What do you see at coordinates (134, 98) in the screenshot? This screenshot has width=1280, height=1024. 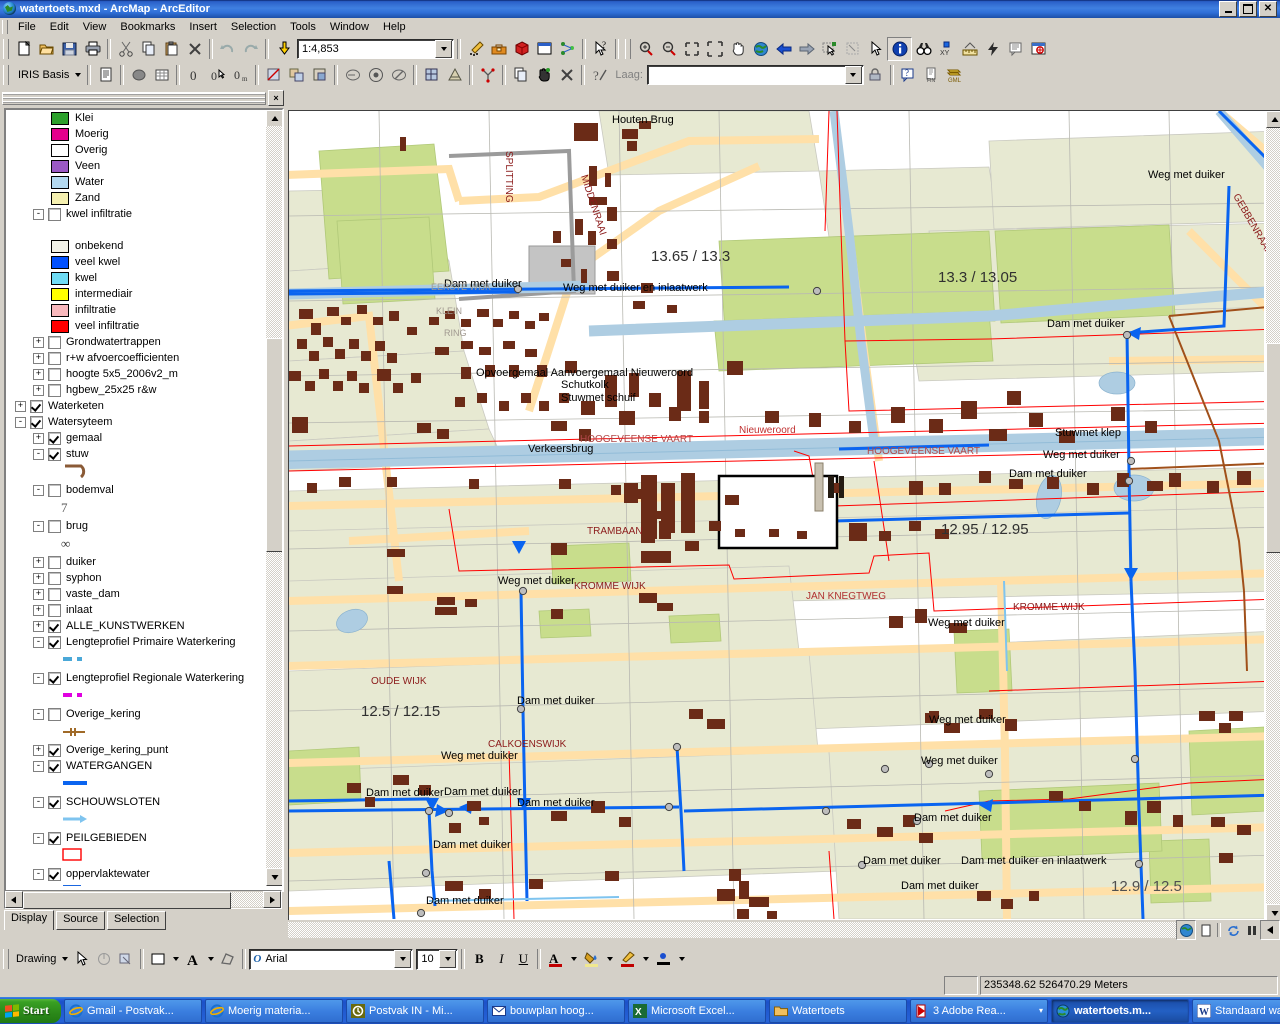 I see `toc-drag-bars` at bounding box center [134, 98].